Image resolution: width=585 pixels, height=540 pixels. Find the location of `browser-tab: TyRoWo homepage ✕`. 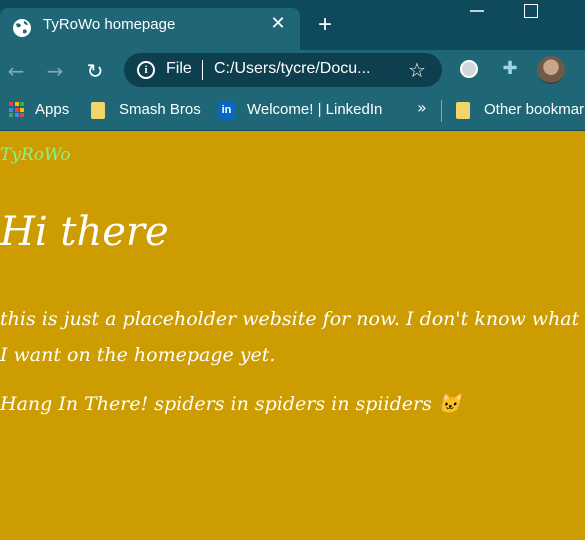

browser-tab: TyRoWo homepage ✕ is located at coordinates (150, 29).